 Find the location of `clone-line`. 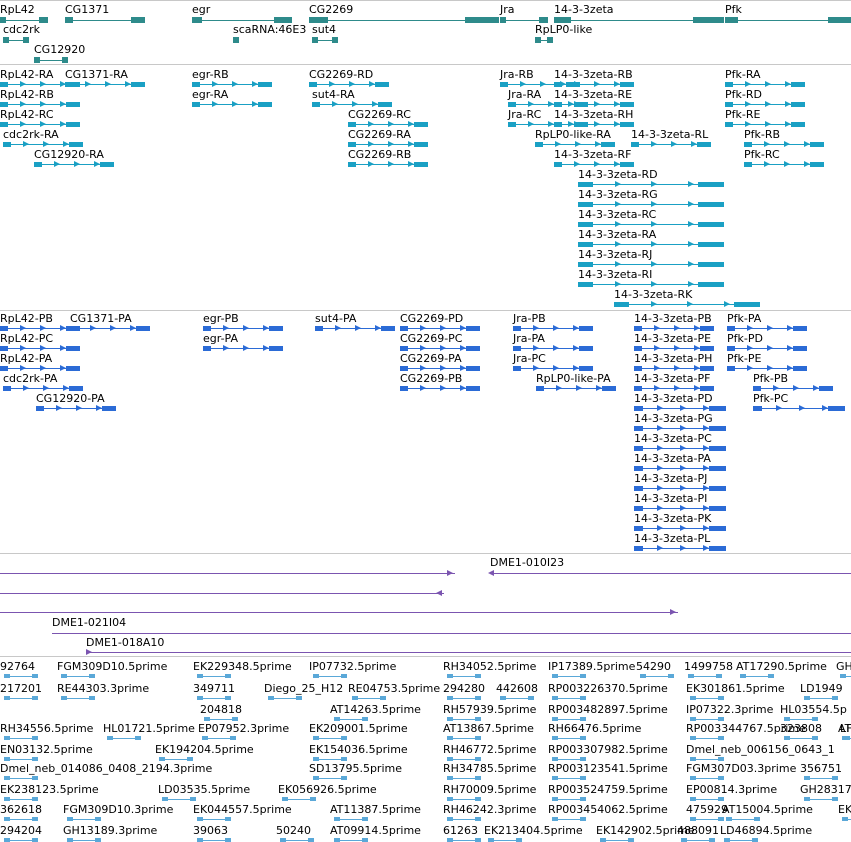

clone-line is located at coordinates (227, 573).